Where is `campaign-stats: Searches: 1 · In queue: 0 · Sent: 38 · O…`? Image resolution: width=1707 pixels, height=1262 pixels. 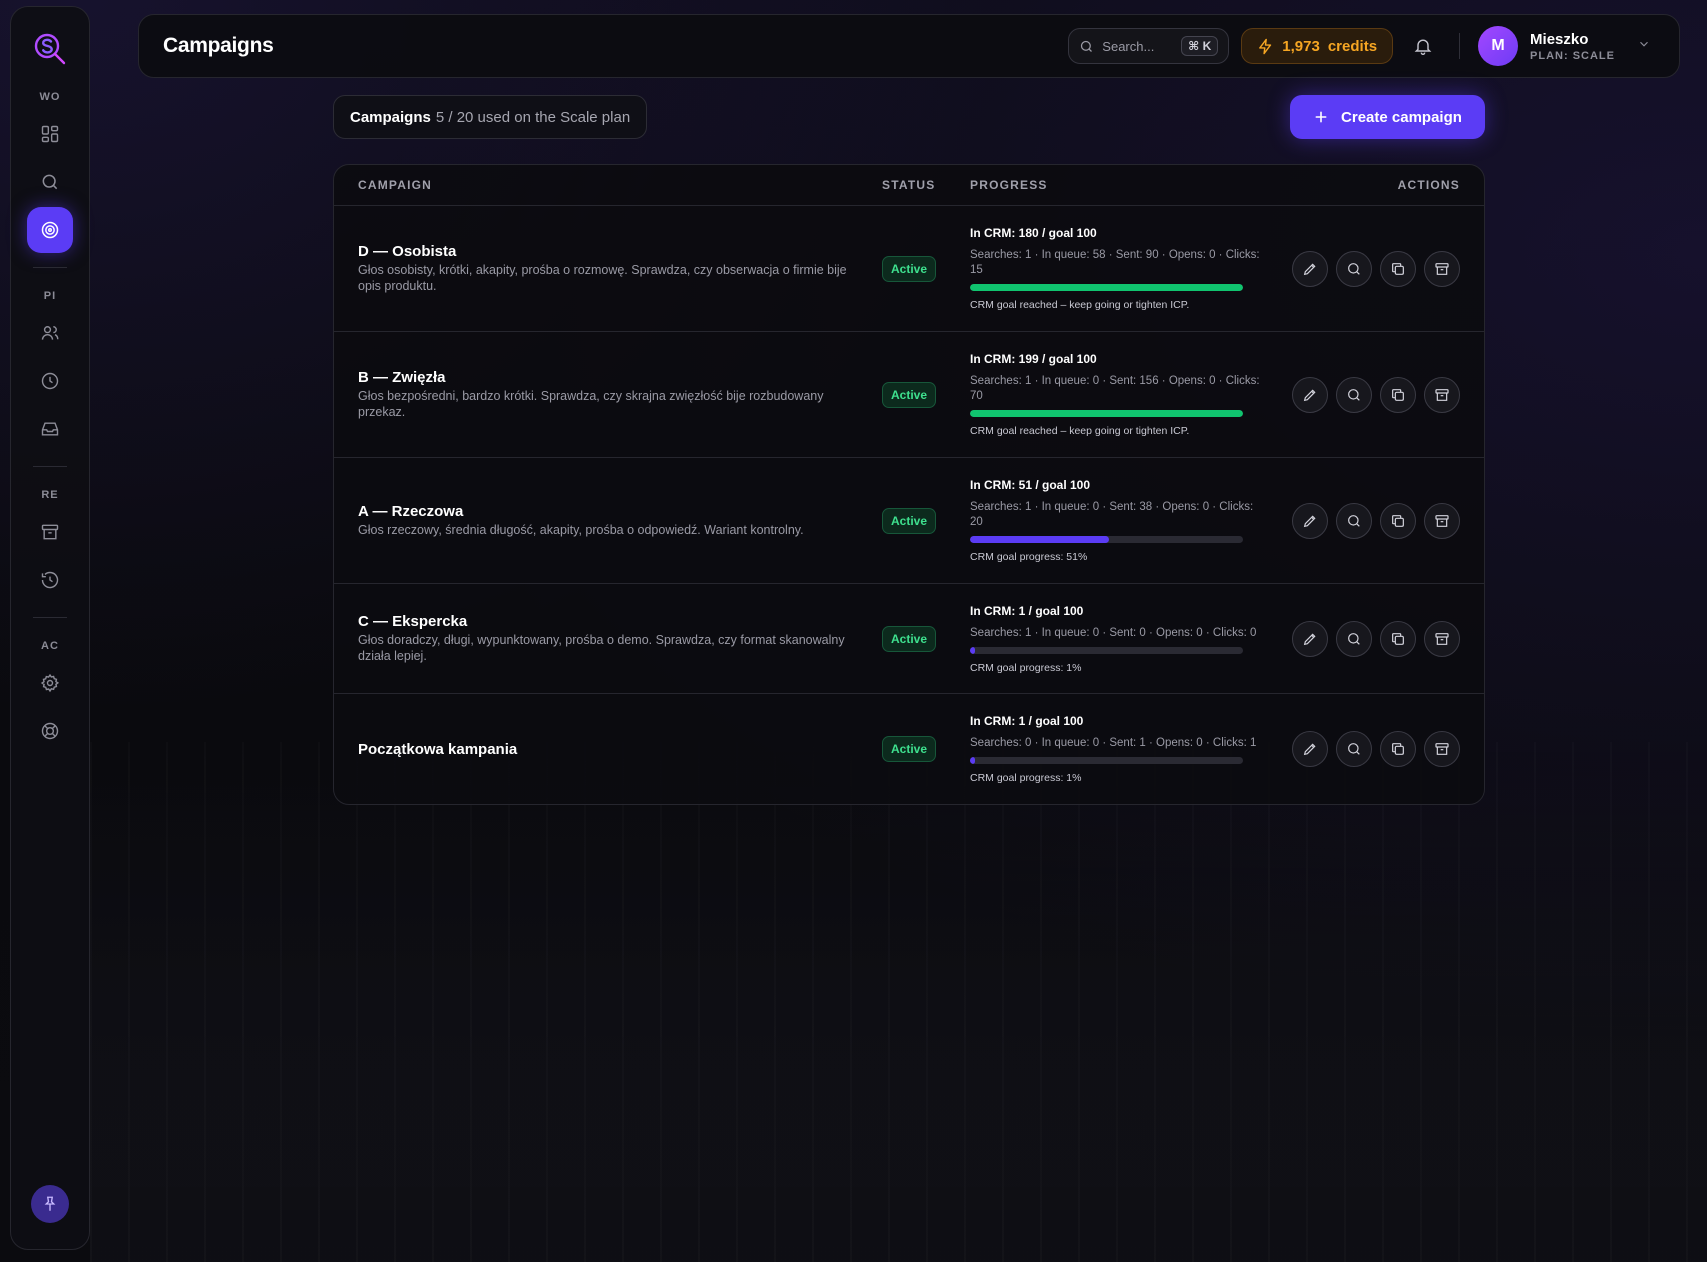
campaign-stats: Searches: 1 · In queue: 0 · Sent: 38 · O… is located at coordinates (1112, 514).